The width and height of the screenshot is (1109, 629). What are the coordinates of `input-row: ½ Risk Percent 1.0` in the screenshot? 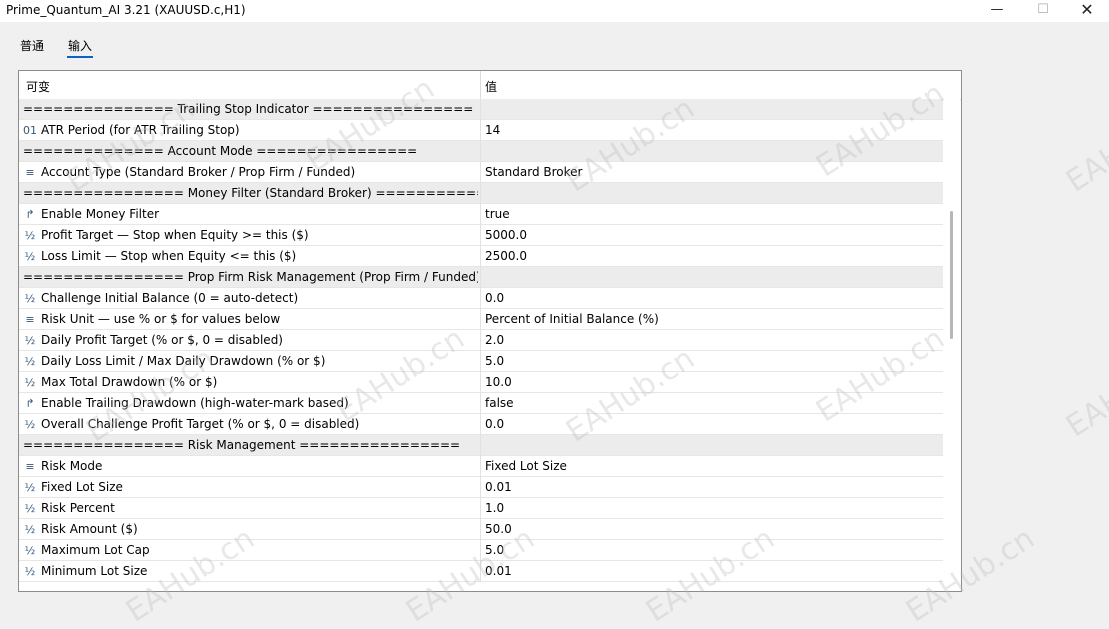 It's located at (481, 508).